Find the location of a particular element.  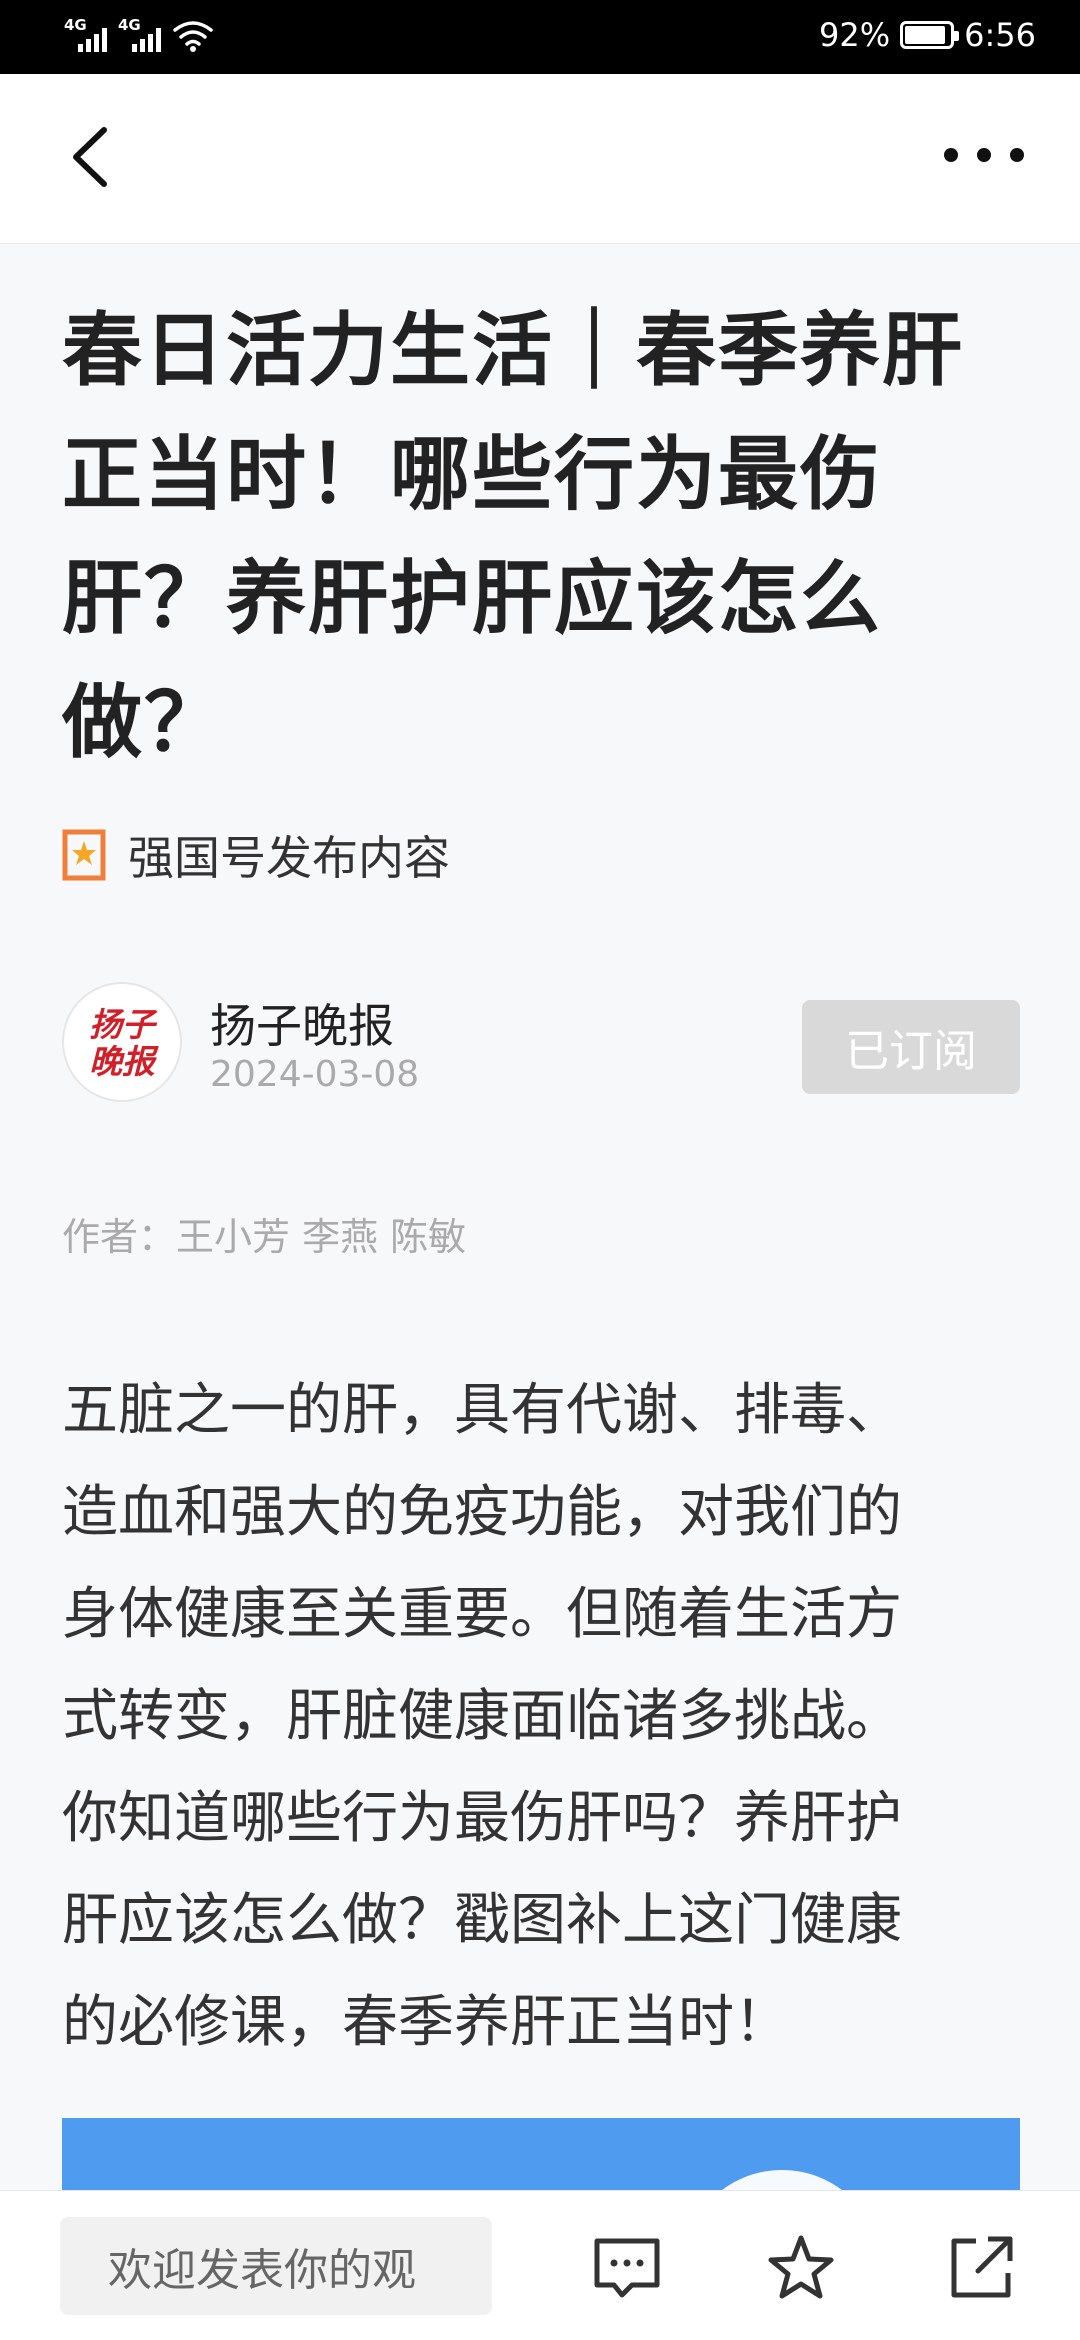

publisher-row: 扬子 晚报 扬子晚报 2024-03-08 已订阅 is located at coordinates (541, 1044).